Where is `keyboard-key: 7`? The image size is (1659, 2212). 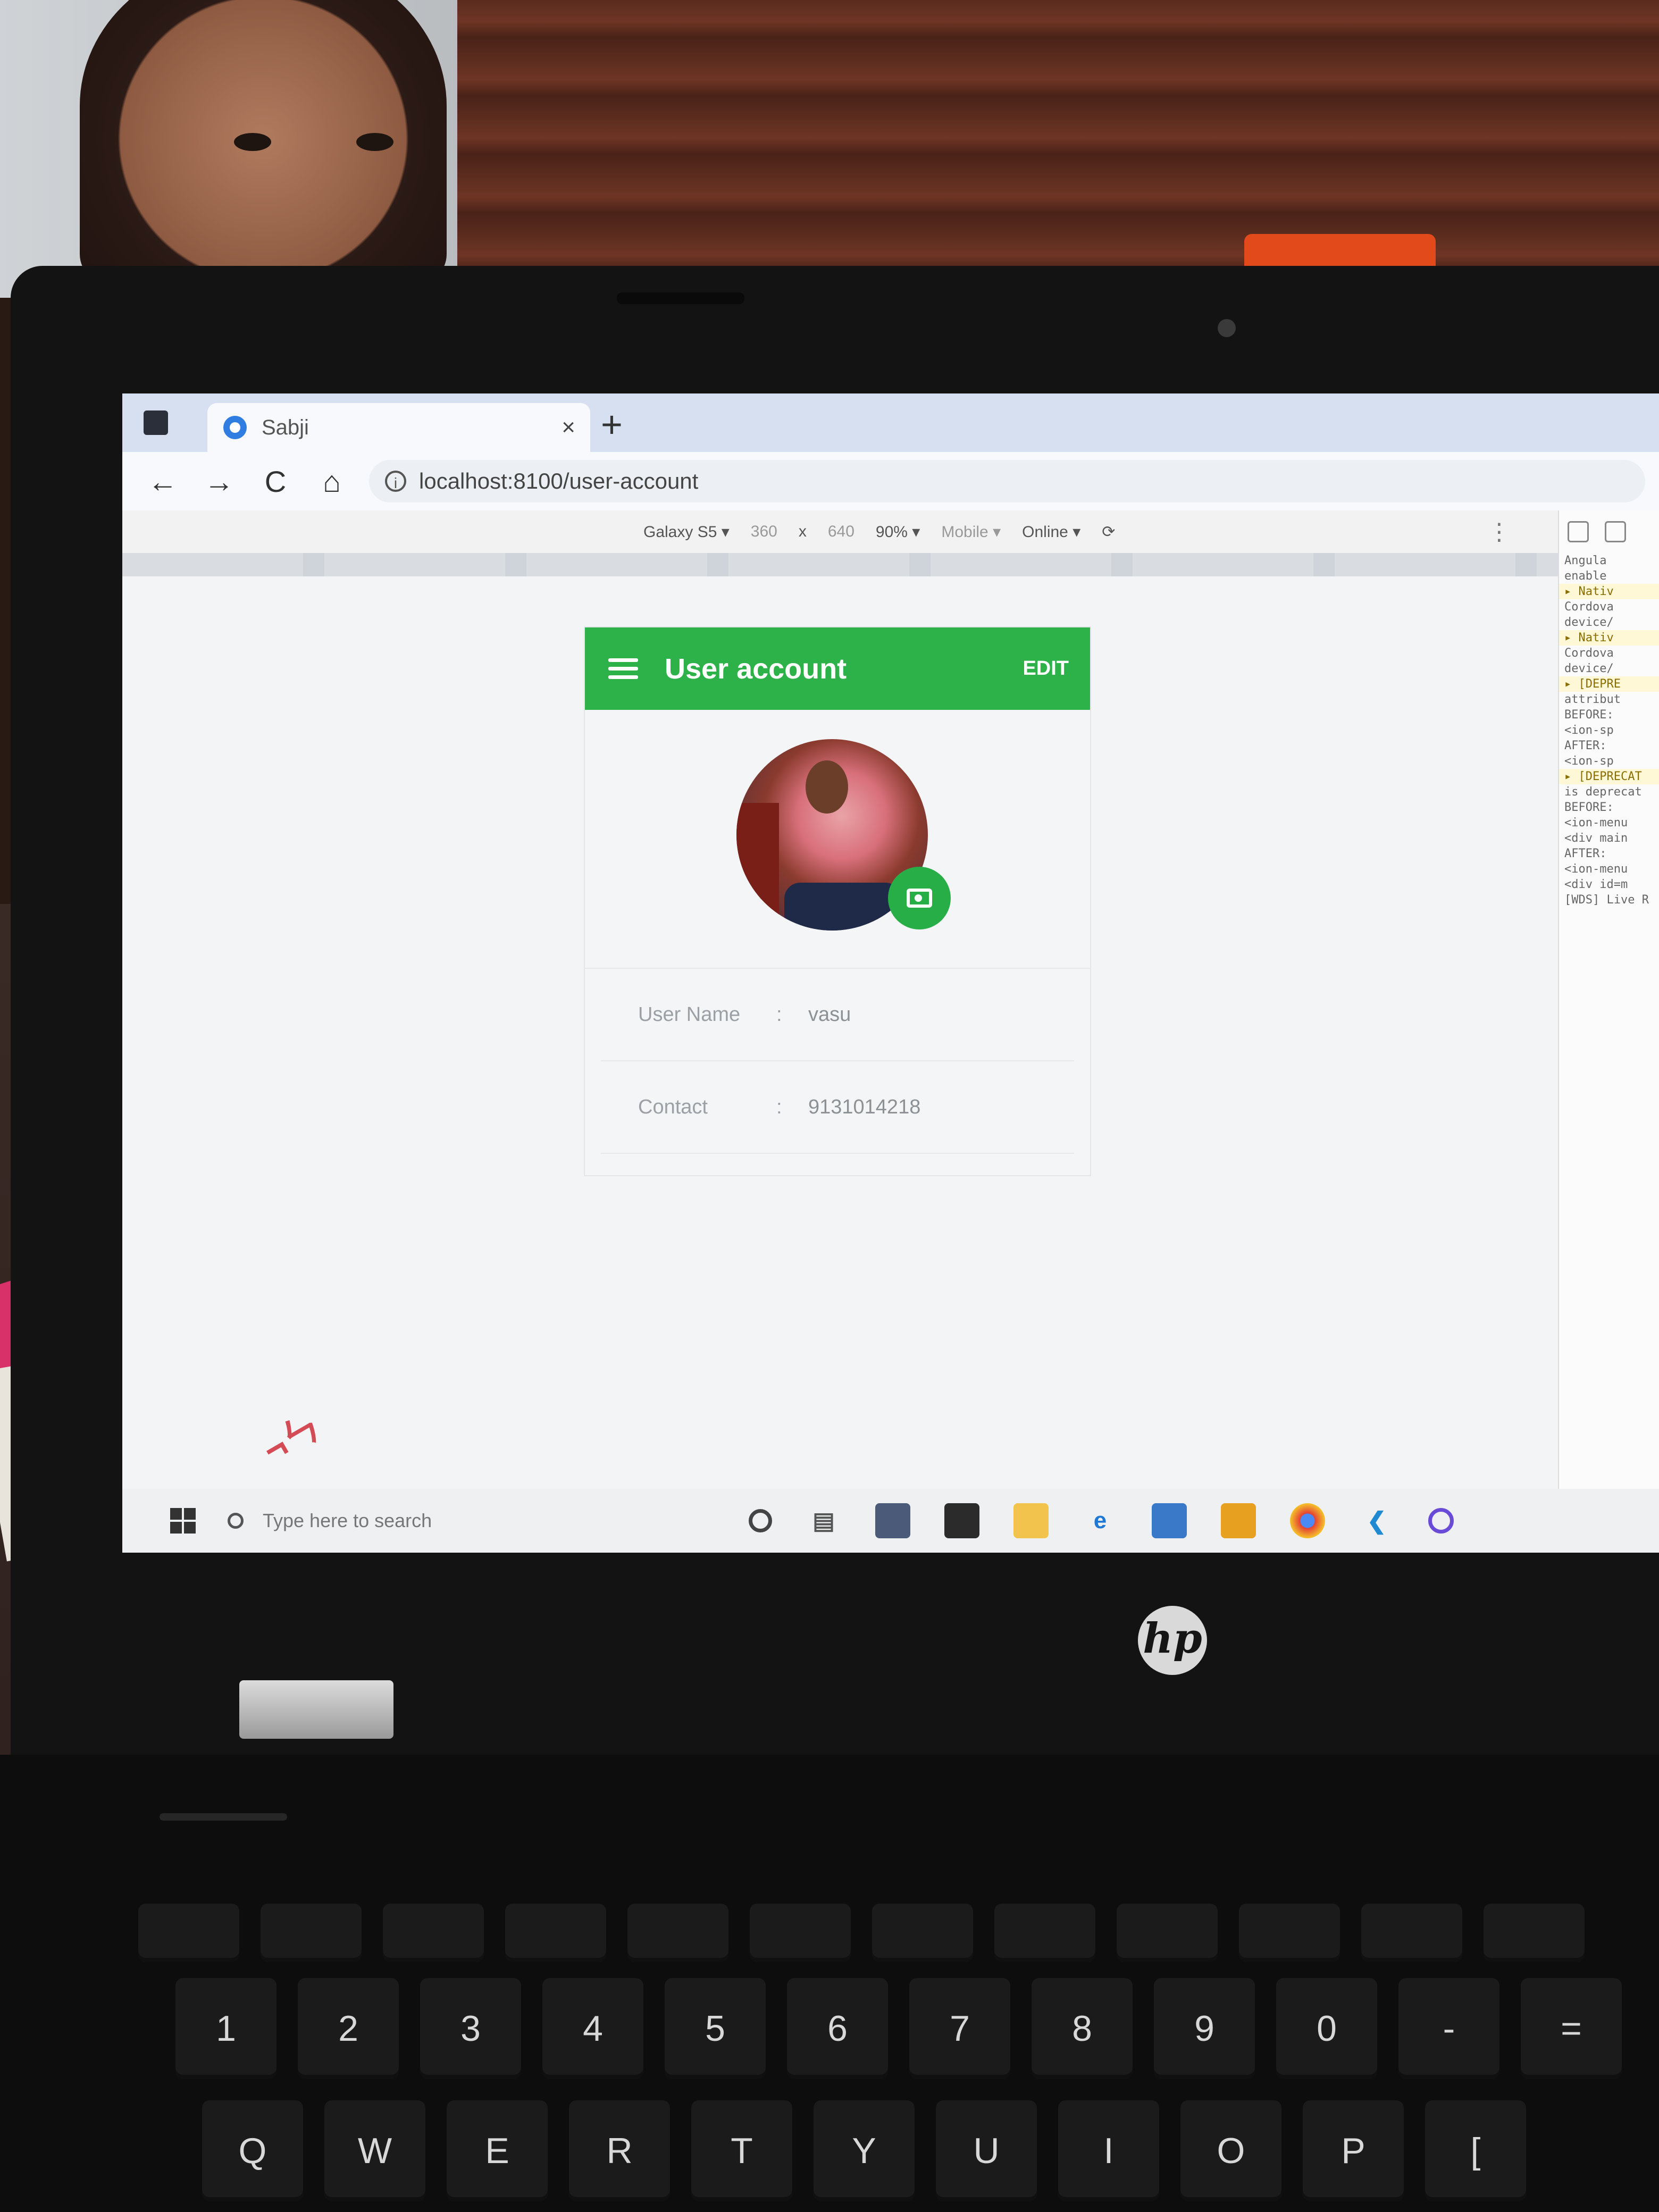 keyboard-key: 7 is located at coordinates (959, 2028).